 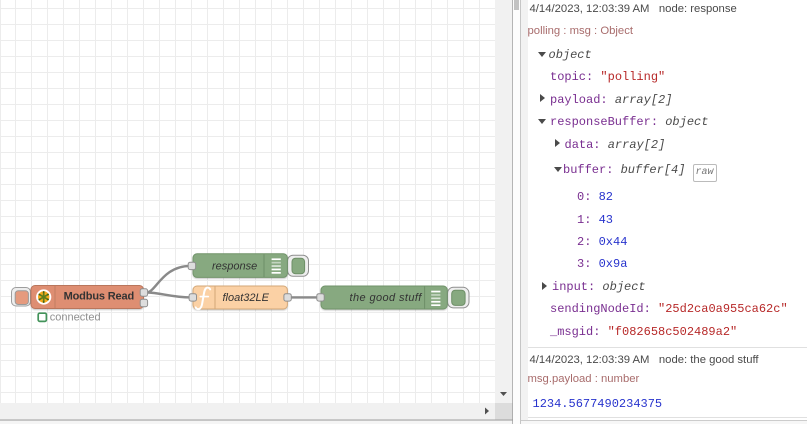 I want to click on svg-text: float32LE, so click(x=246, y=298).